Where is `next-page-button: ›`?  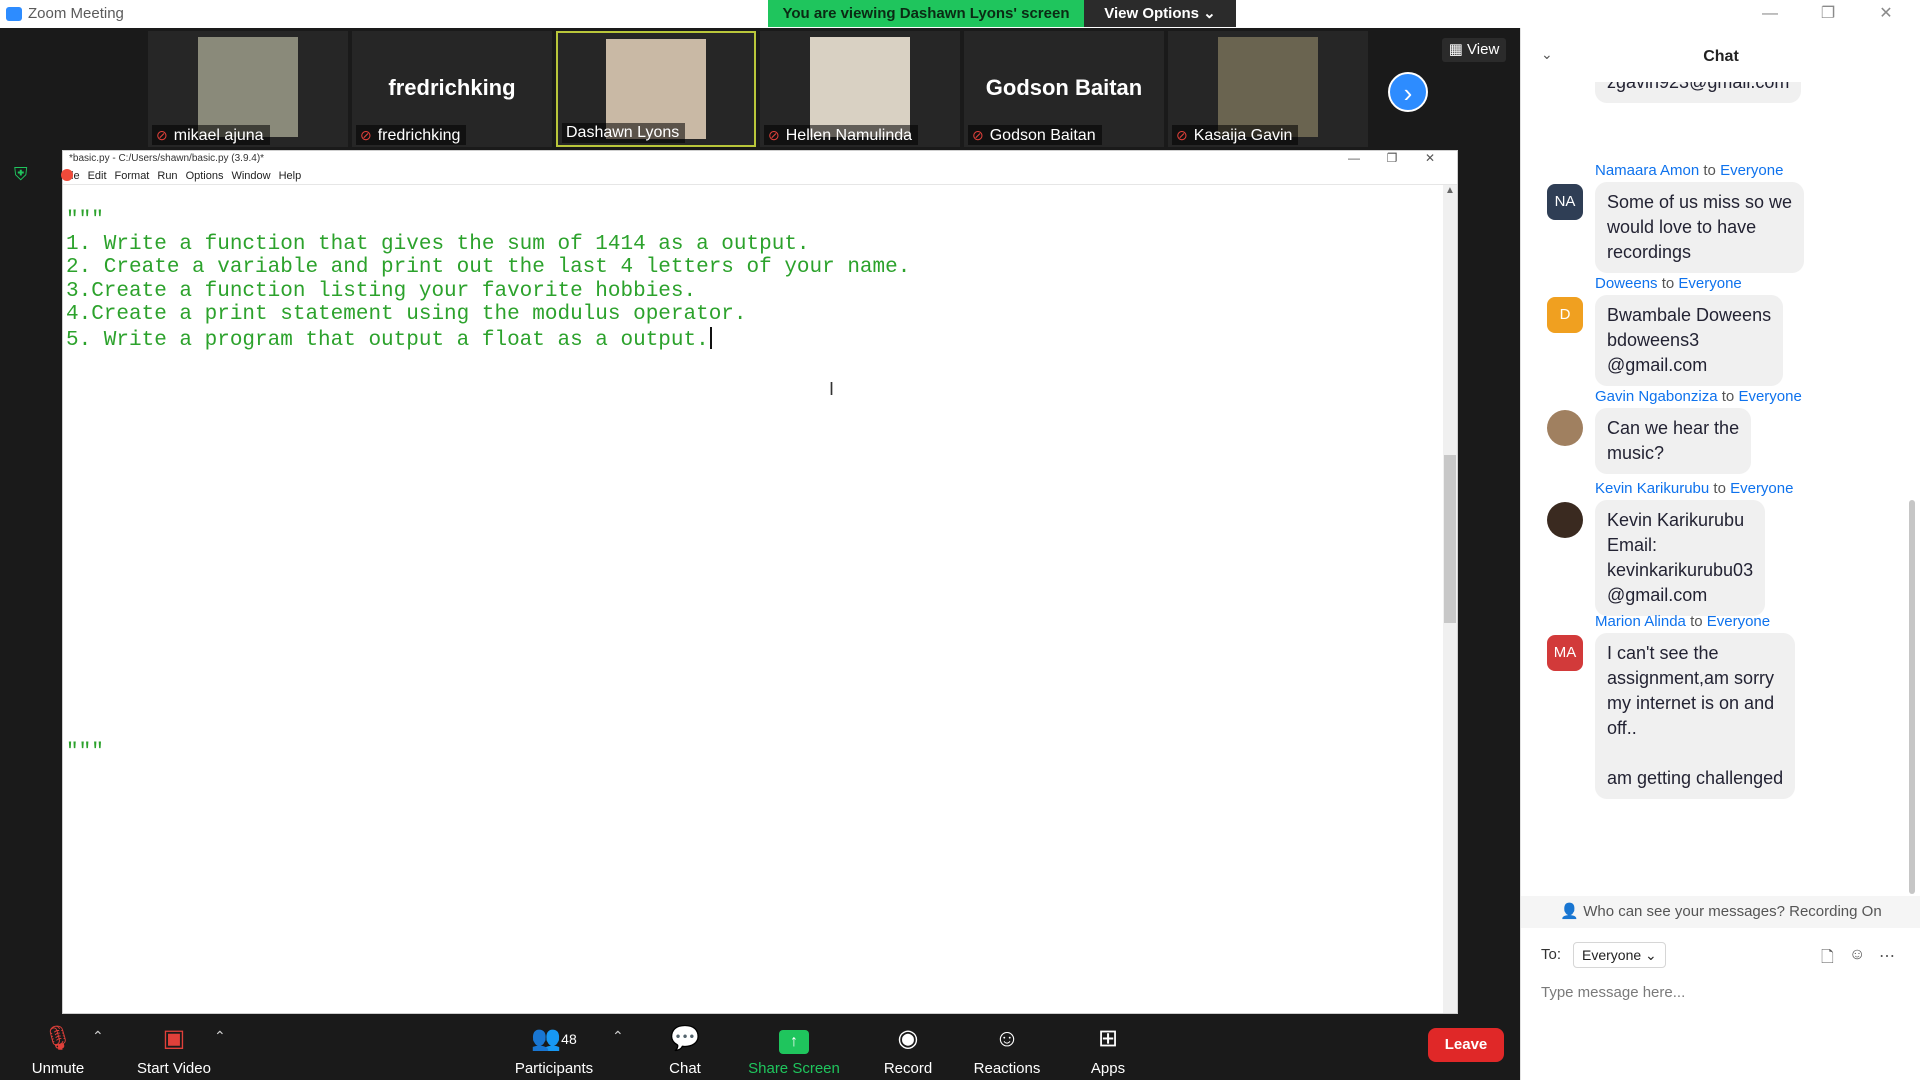
next-page-button: › is located at coordinates (1408, 92).